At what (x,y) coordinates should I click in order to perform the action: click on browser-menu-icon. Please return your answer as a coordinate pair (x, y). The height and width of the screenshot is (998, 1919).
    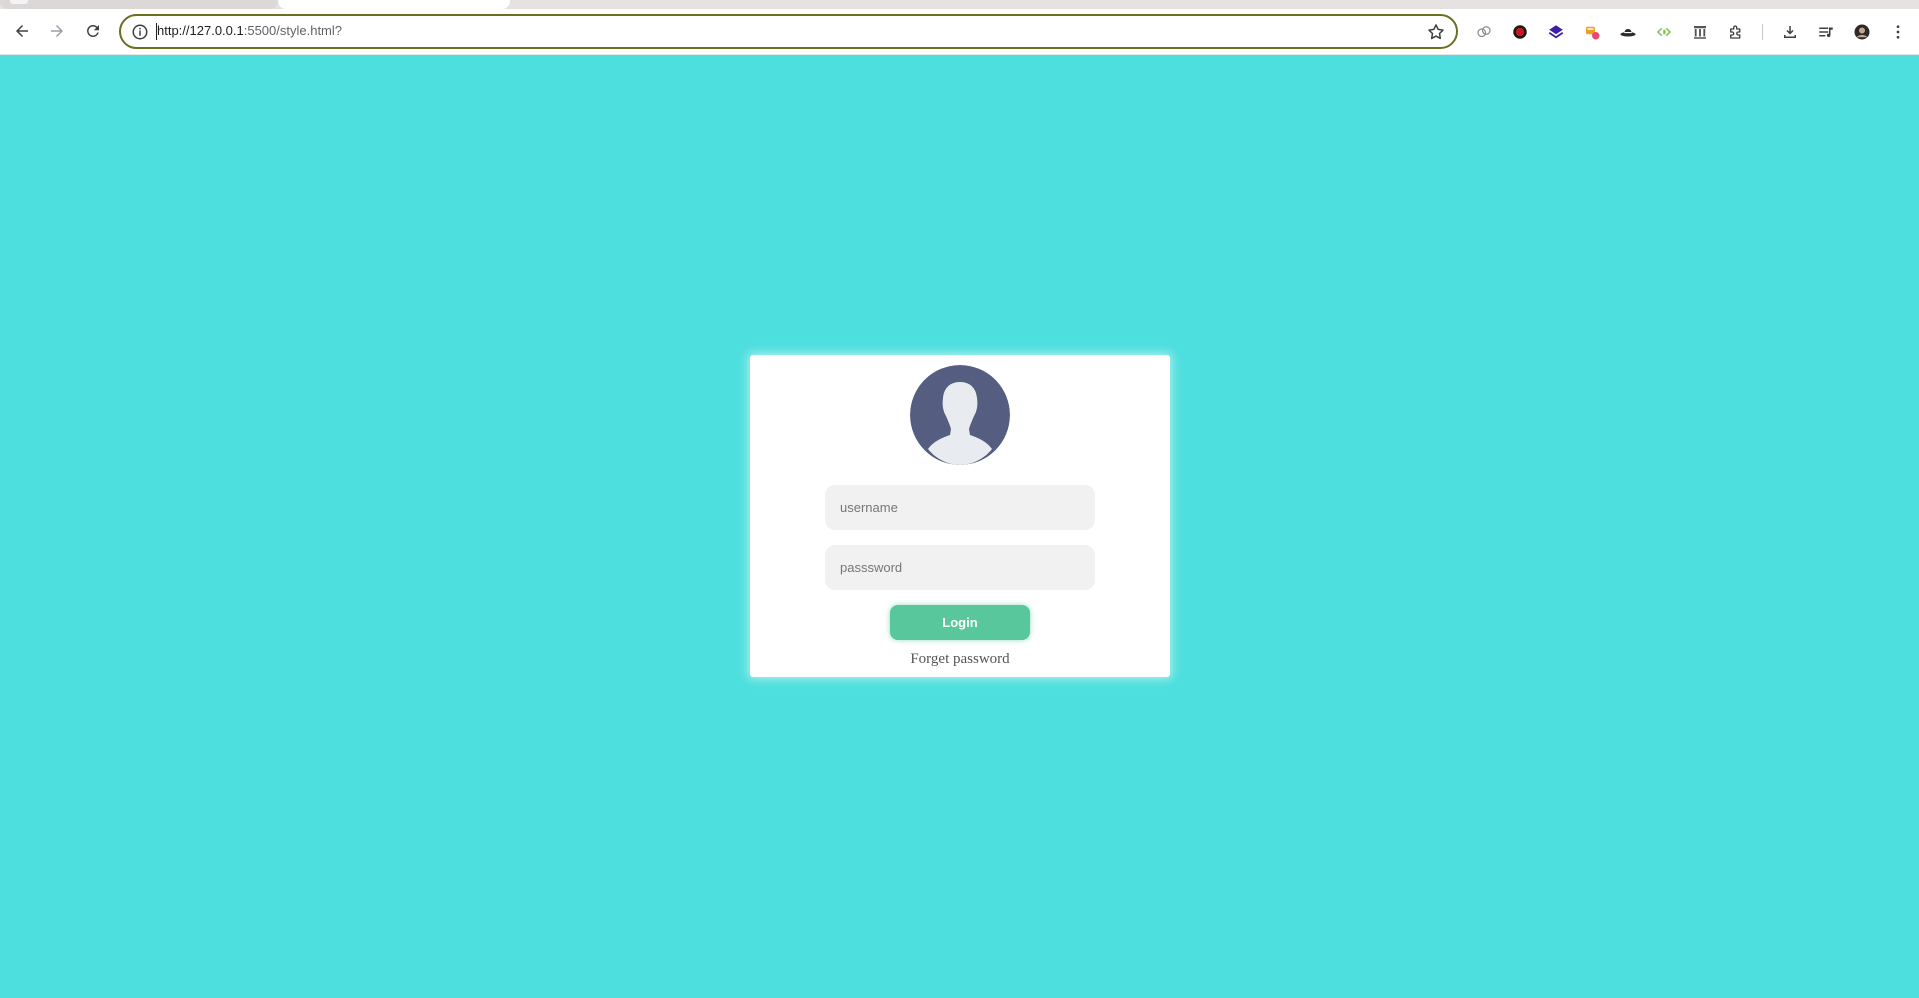
    Looking at the image, I should click on (1898, 32).